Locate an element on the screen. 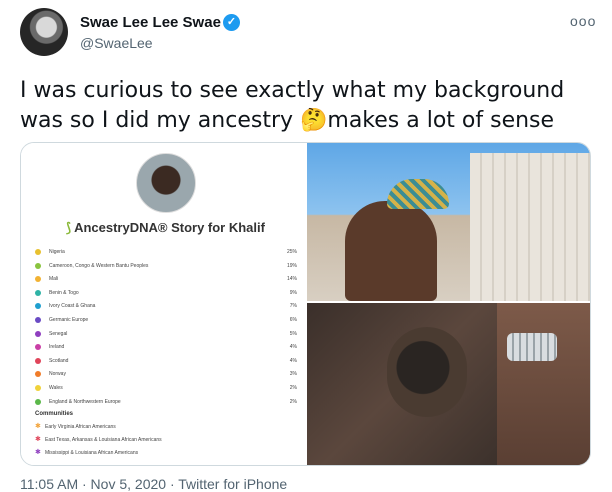 This screenshot has height=492, width=612. ethnicity-name: Germanic Europe is located at coordinates (69, 320).